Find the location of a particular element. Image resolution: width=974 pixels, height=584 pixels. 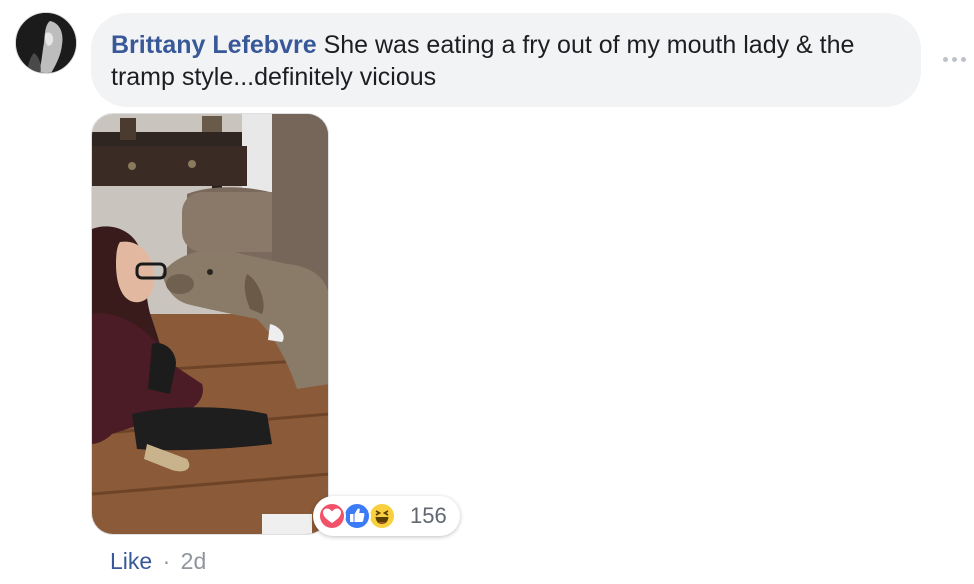

reactions-summary: 156 is located at coordinates (386, 516).